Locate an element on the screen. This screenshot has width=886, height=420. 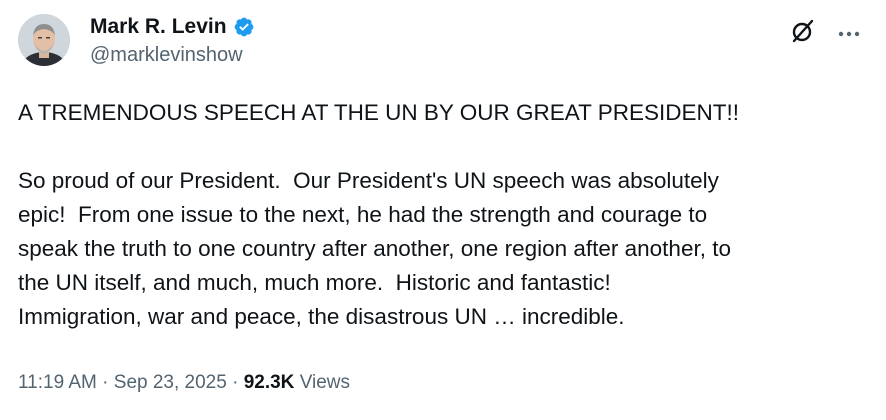
verified-badge-icon is located at coordinates (244, 27).